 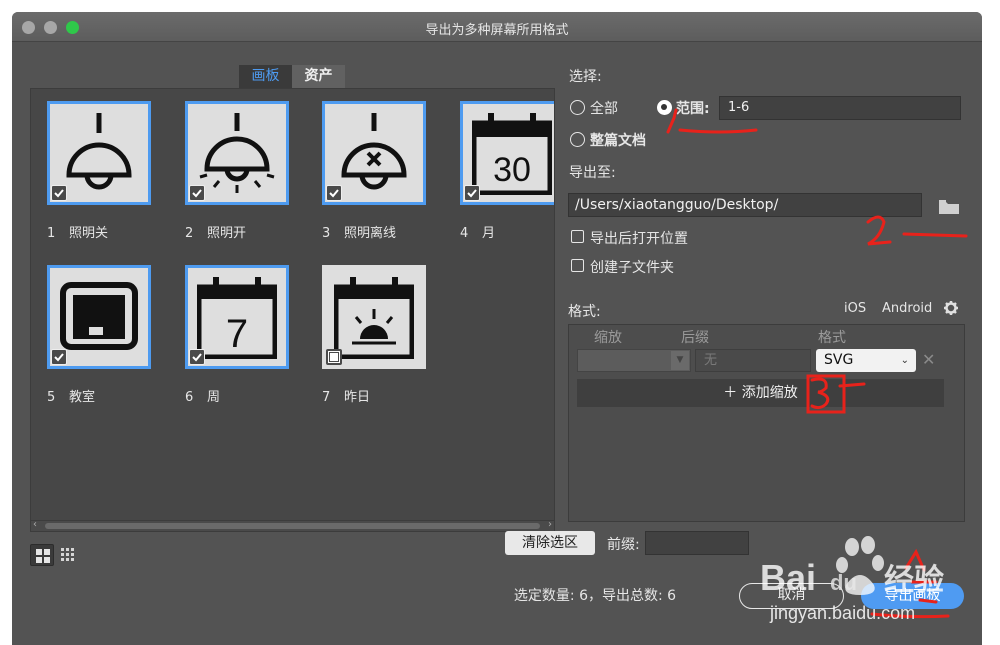 What do you see at coordinates (608, 338) in the screenshot?
I see `column-scale-header: 缩放` at bounding box center [608, 338].